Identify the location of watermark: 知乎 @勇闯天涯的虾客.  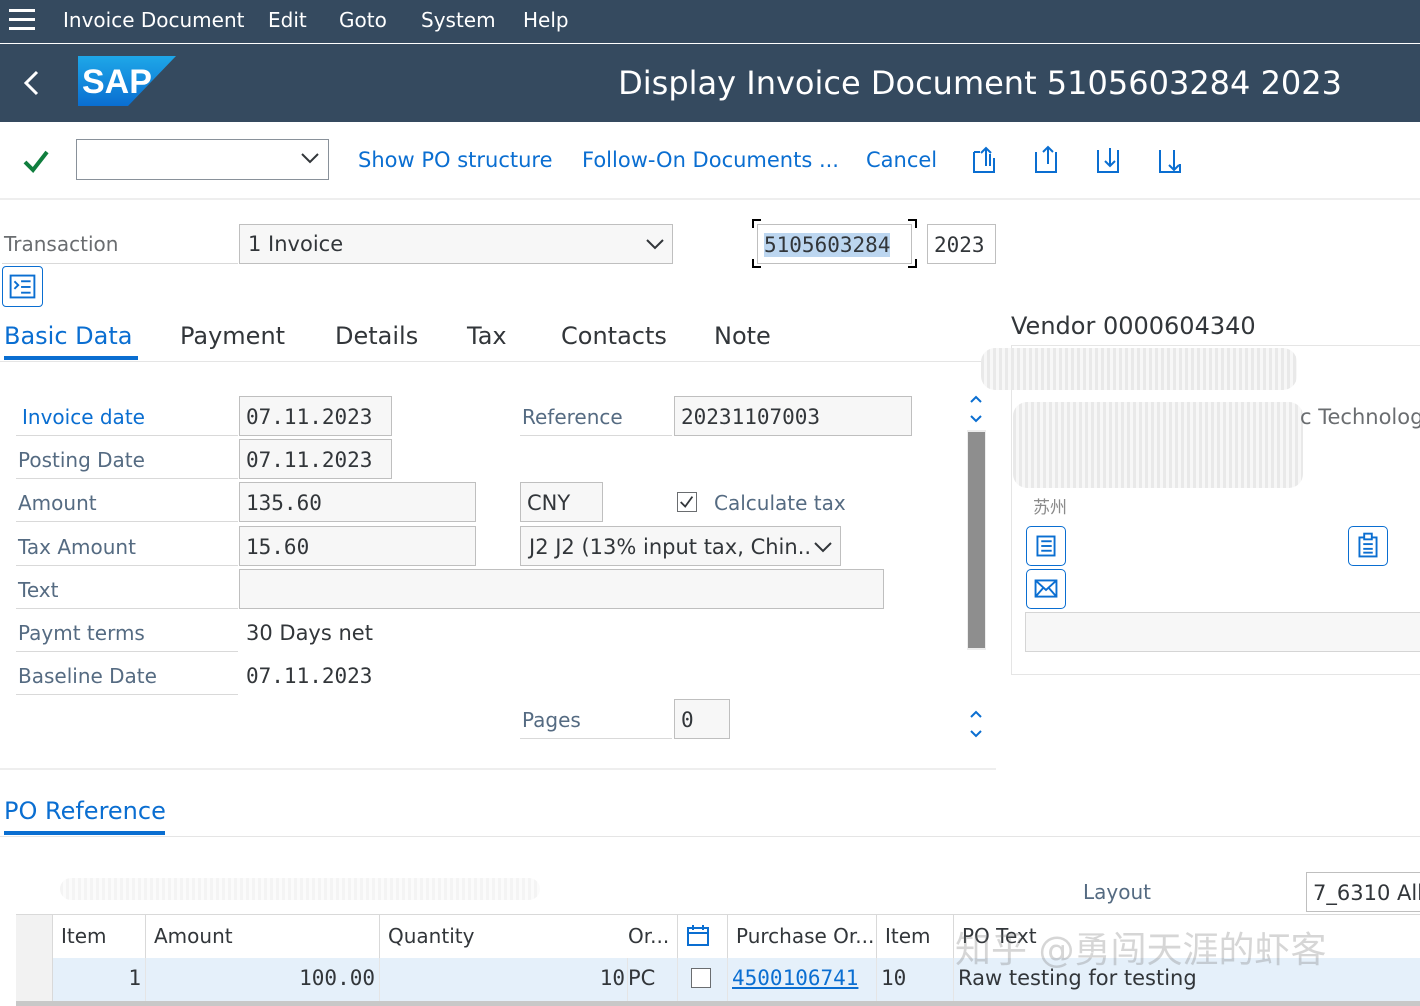
(1141, 950).